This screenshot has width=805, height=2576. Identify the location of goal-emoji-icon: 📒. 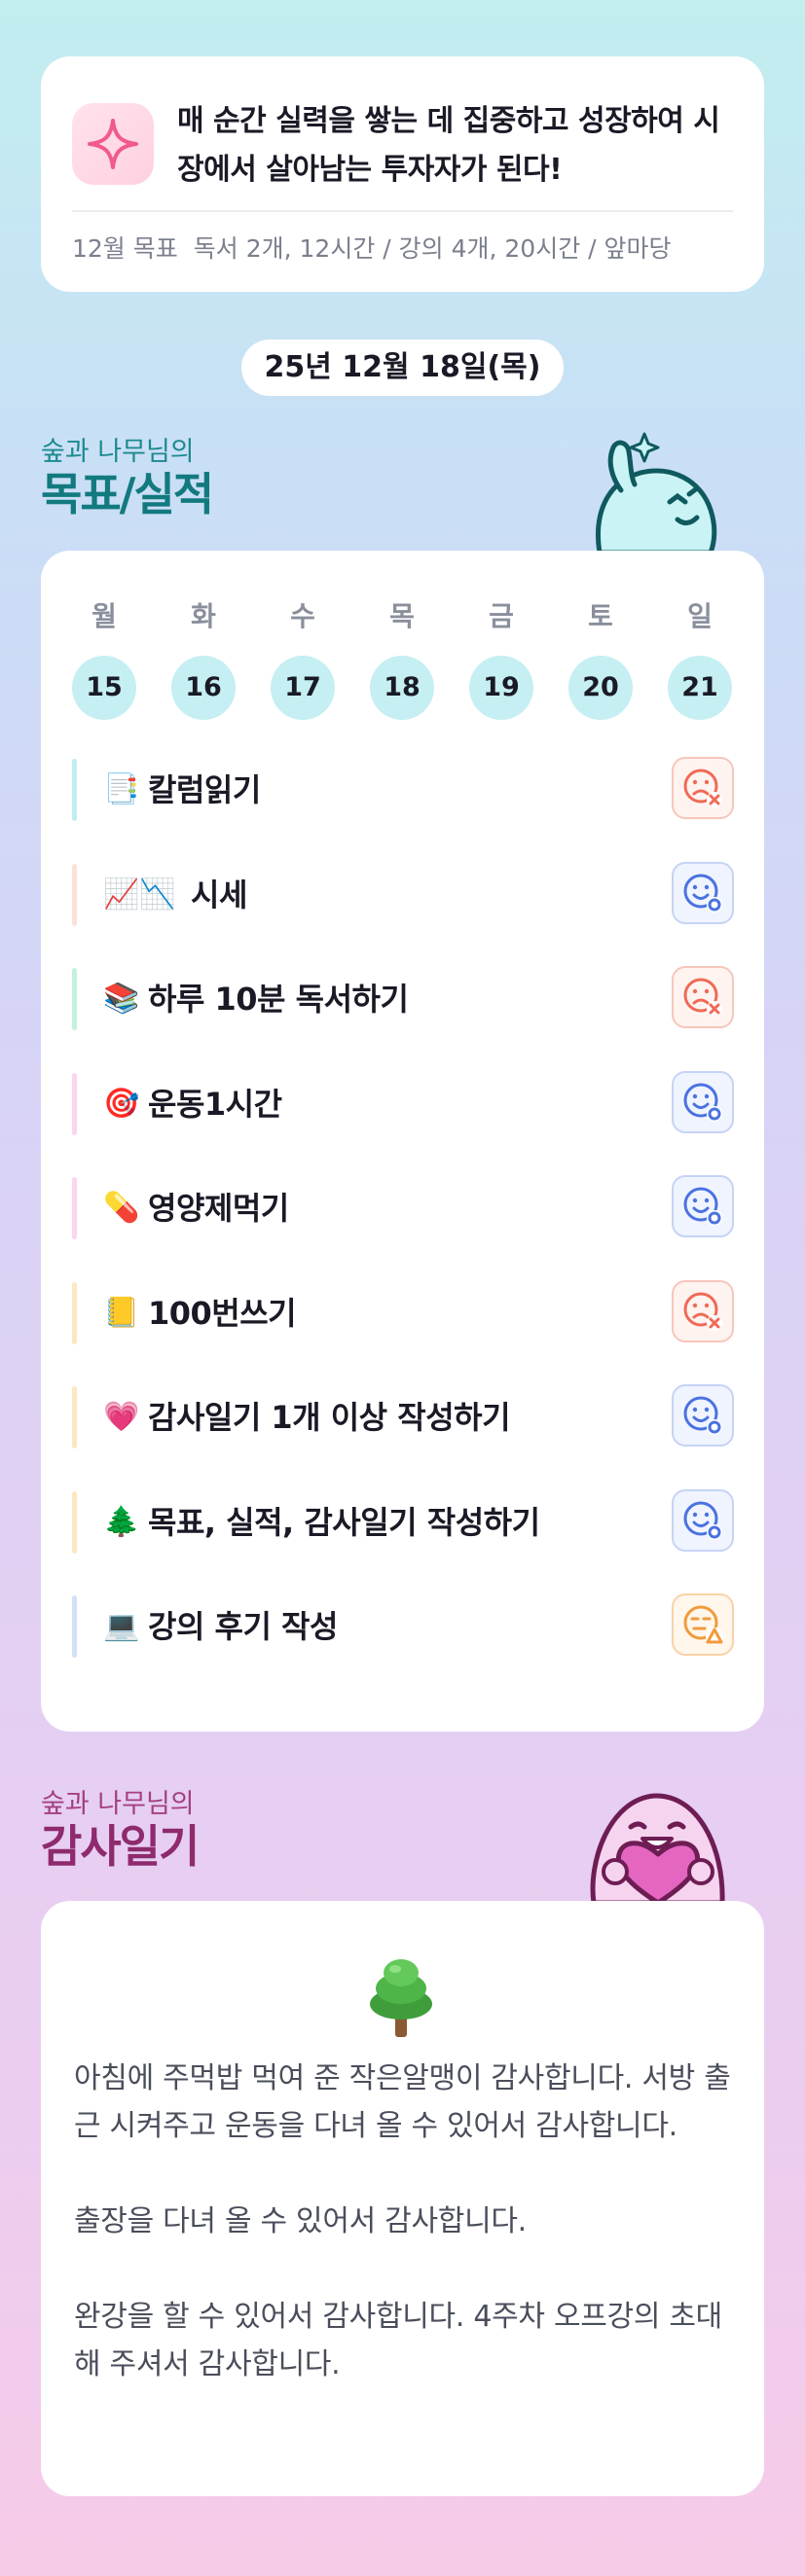
(122, 1312).